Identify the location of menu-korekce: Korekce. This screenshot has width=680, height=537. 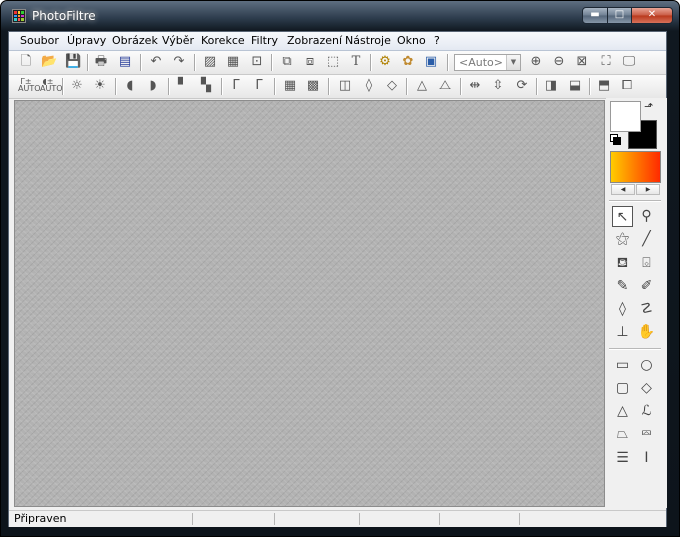
(223, 40).